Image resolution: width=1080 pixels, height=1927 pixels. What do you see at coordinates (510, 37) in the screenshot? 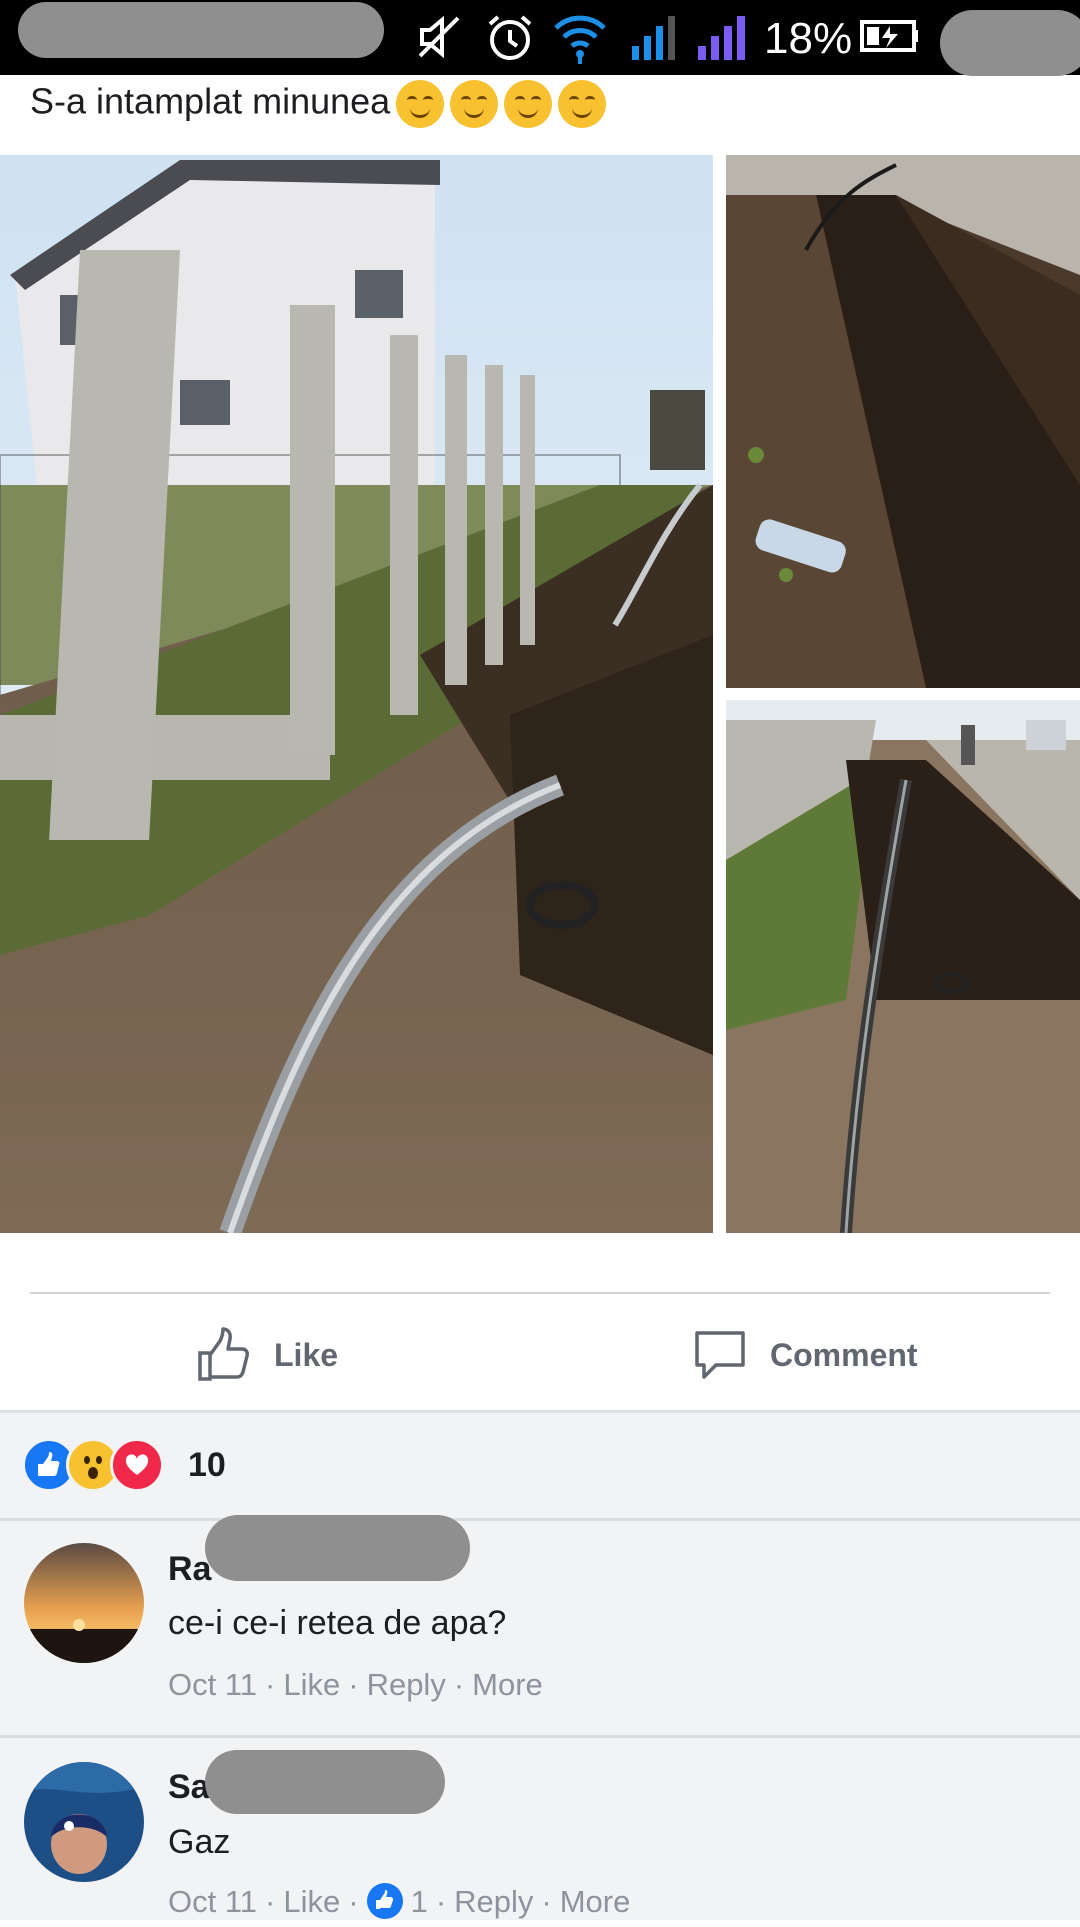
I see `alarm-icon` at bounding box center [510, 37].